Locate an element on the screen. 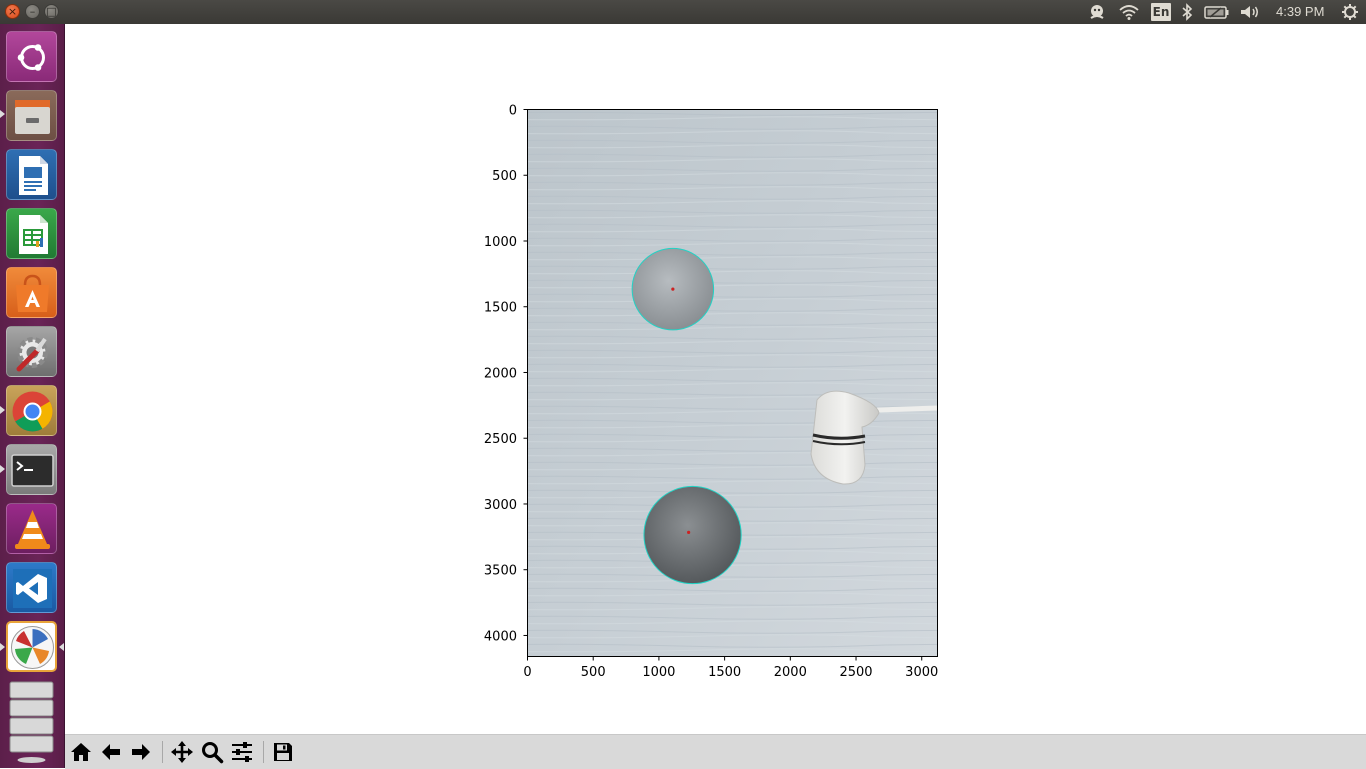  home-icon is located at coordinates (81, 752).